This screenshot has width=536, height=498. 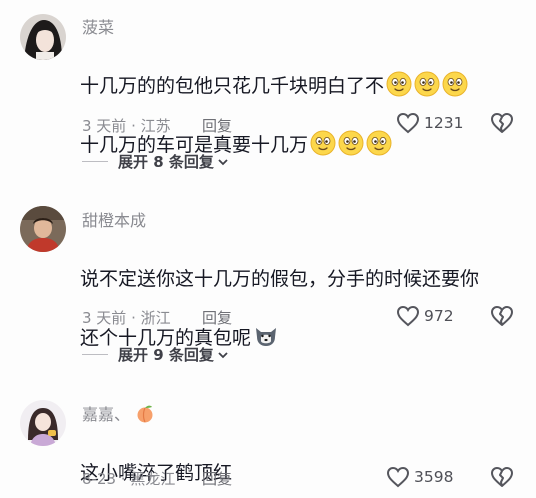 I want to click on like-count: 972, so click(x=439, y=316).